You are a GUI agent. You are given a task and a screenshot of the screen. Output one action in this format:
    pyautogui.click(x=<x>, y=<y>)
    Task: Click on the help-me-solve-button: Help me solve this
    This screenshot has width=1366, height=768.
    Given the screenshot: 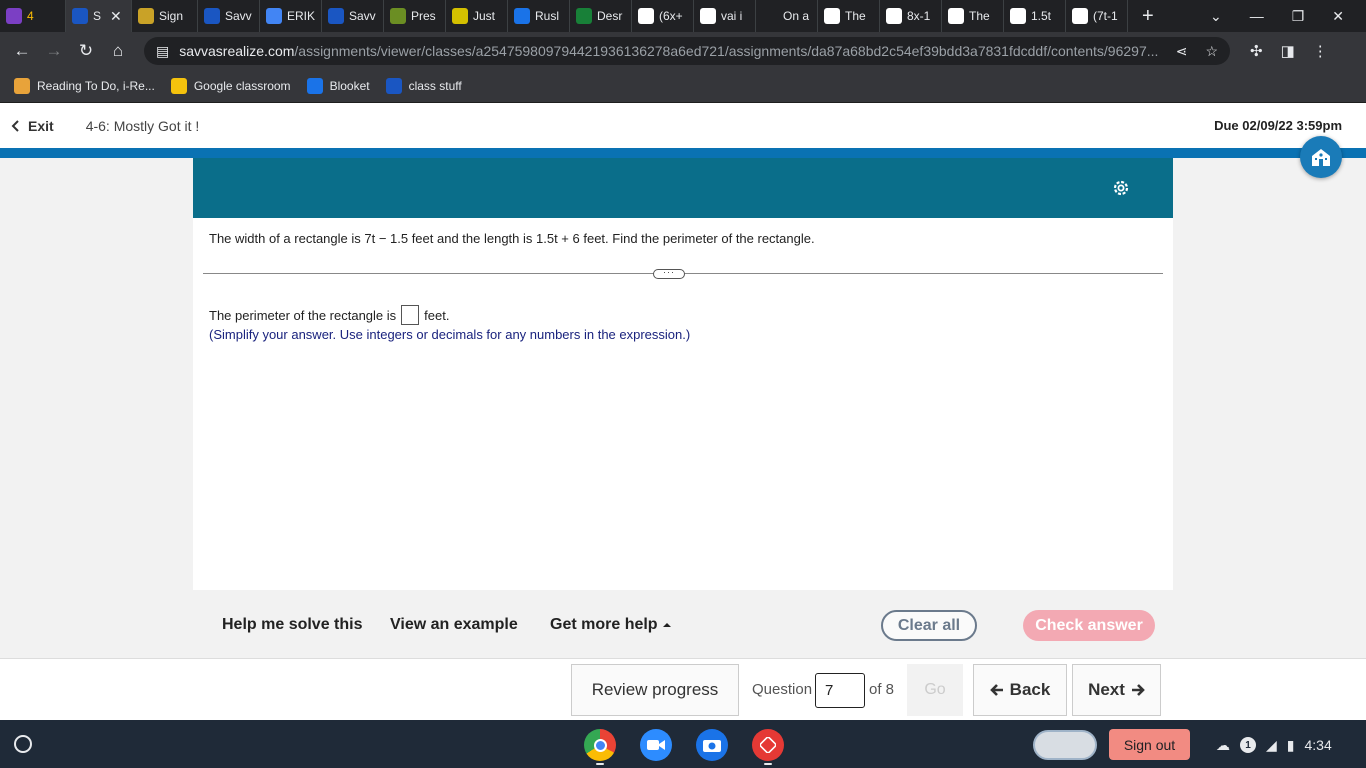 What is the action you would take?
    pyautogui.click(x=292, y=625)
    